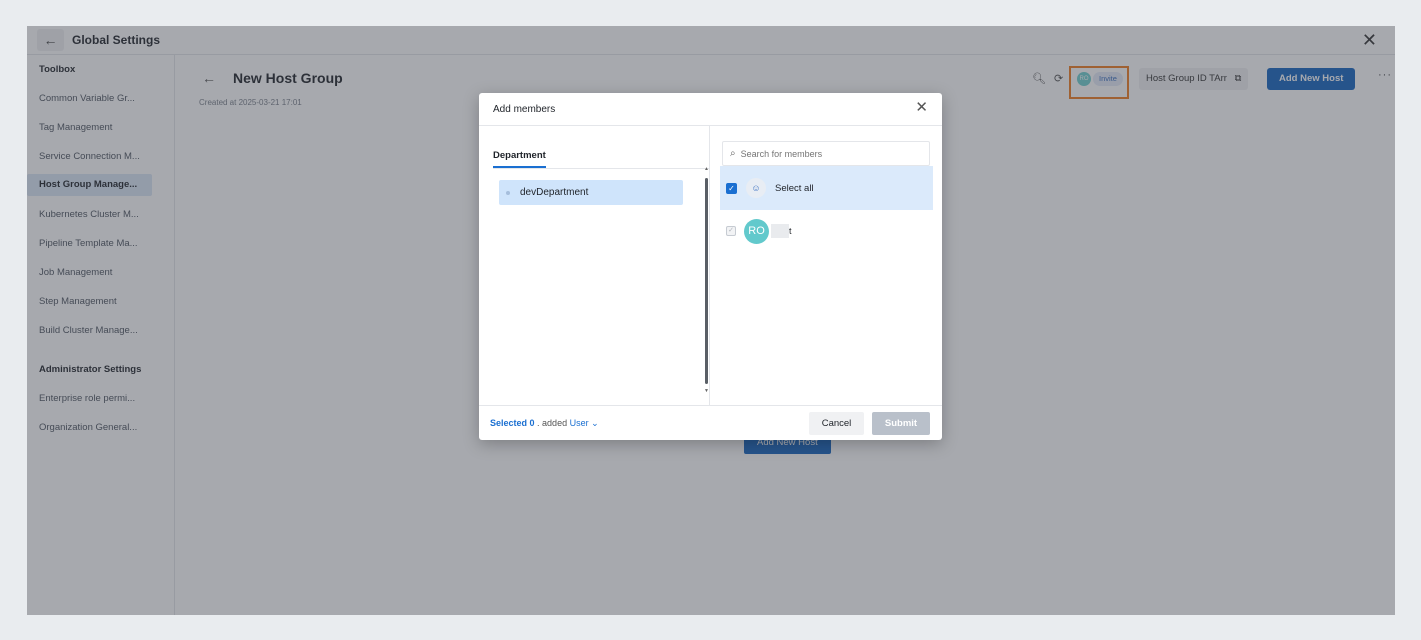 This screenshot has width=1421, height=640. Describe the element at coordinates (584, 423) in the screenshot. I see `user-type-dropdown: User ⌄` at that location.